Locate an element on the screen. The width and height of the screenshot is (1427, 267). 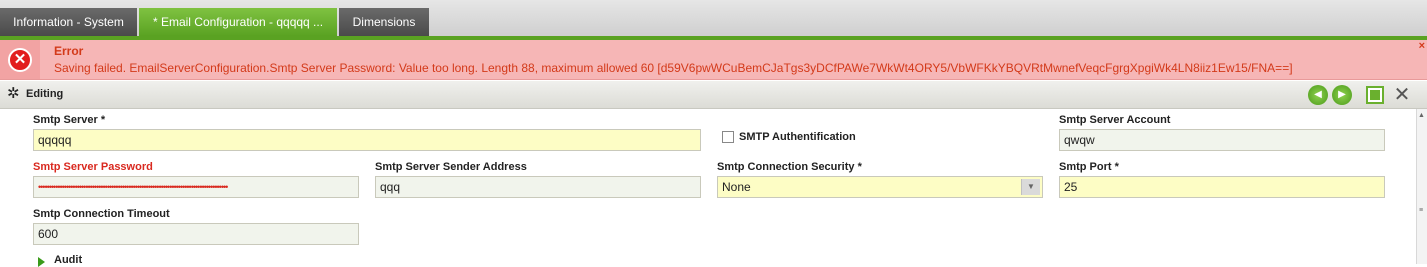
connection-security-label: Smtp Connection Security * is located at coordinates (789, 167).